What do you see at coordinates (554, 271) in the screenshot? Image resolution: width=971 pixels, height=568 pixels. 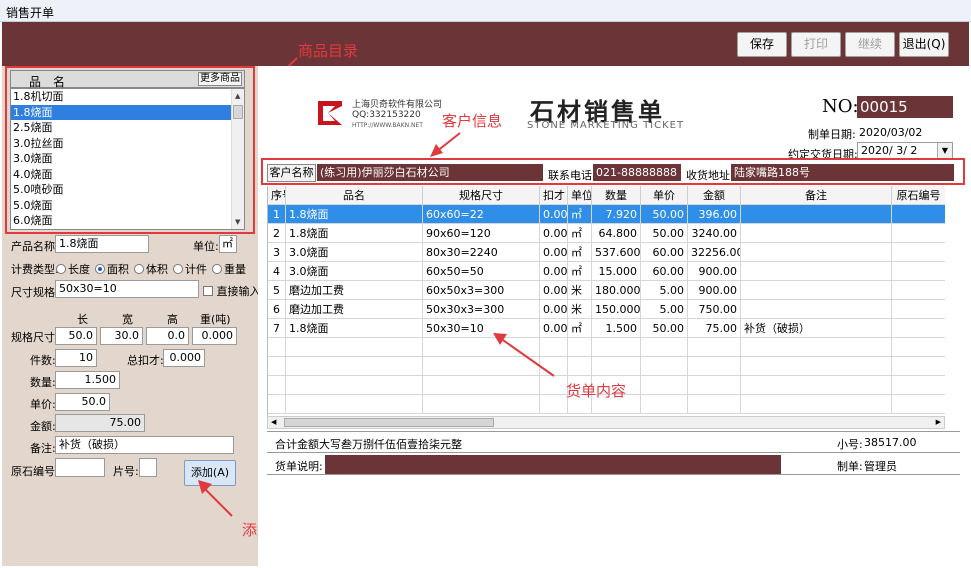 I see `table-cell: 0.000` at bounding box center [554, 271].